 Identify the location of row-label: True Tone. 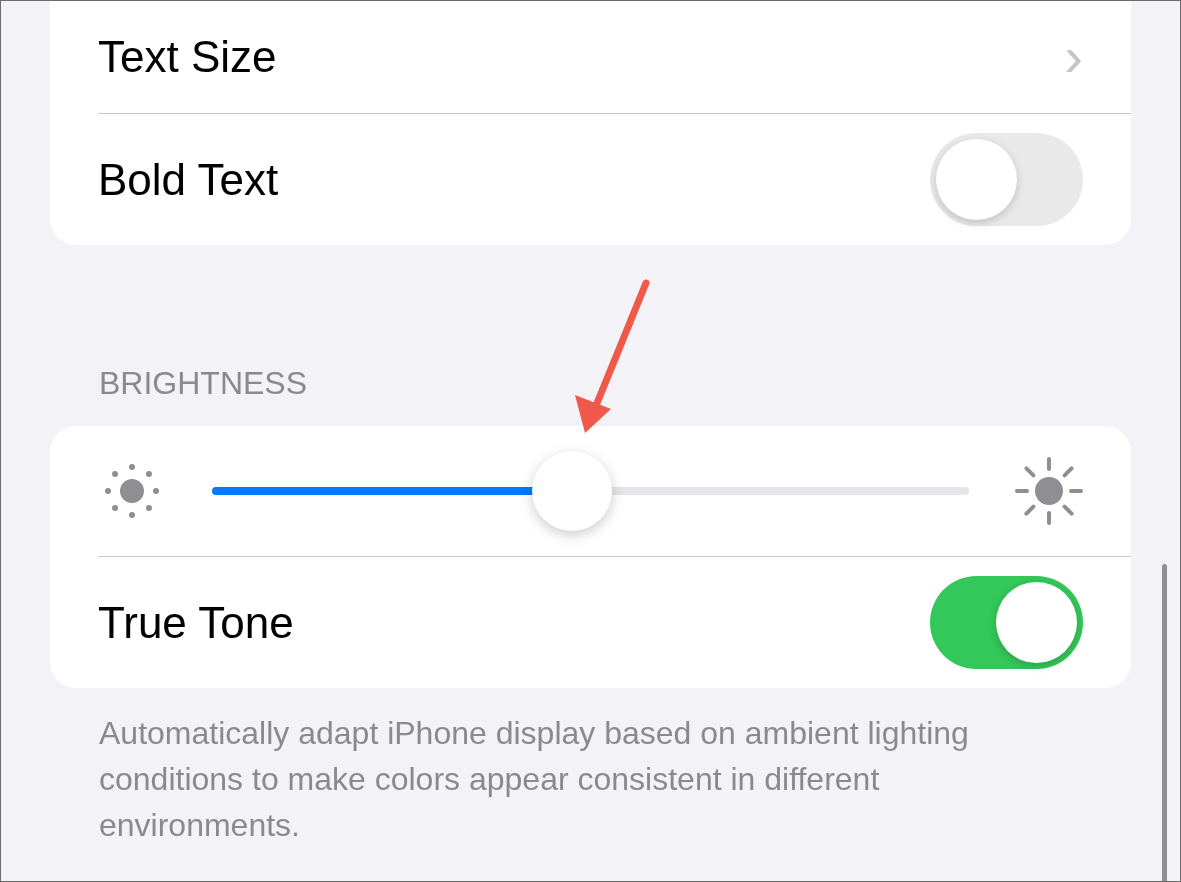
(196, 622).